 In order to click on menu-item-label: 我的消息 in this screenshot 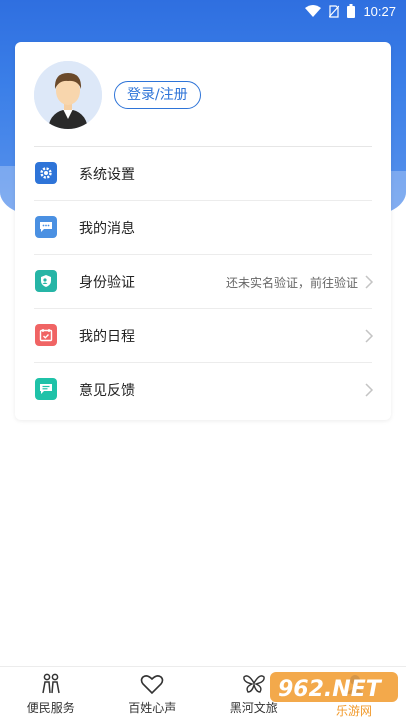, I will do `click(107, 229)`.